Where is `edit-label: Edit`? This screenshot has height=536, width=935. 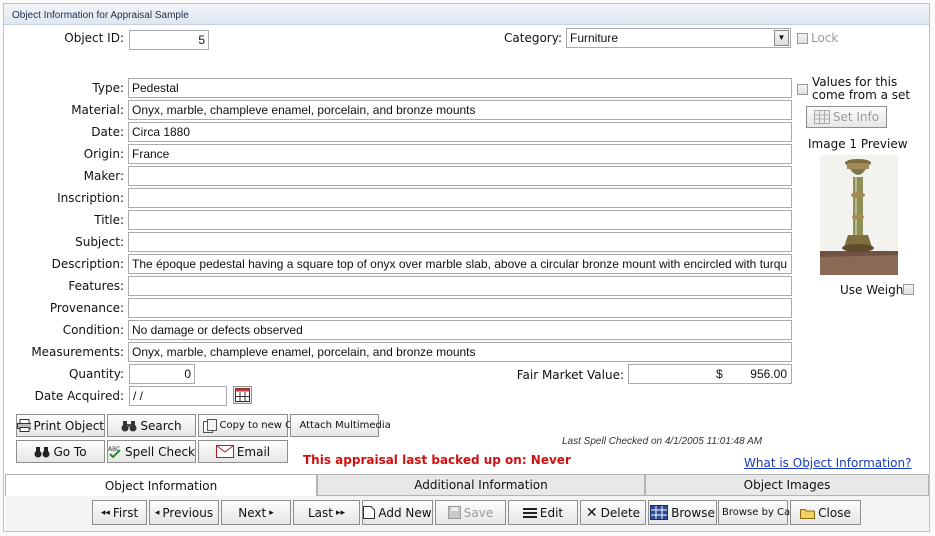 edit-label: Edit is located at coordinates (551, 512).